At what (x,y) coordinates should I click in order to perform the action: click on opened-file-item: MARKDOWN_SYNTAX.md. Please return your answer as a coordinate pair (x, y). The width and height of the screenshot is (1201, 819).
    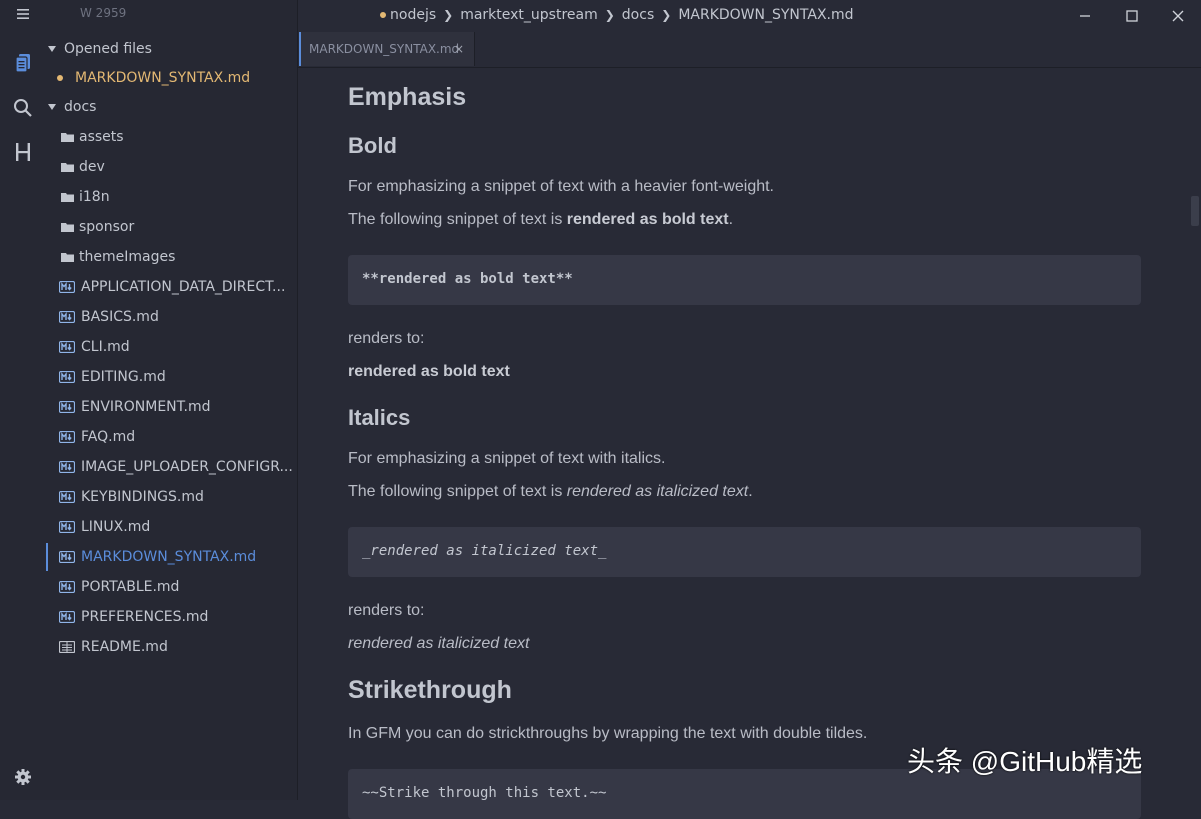
    Looking at the image, I should click on (171, 78).